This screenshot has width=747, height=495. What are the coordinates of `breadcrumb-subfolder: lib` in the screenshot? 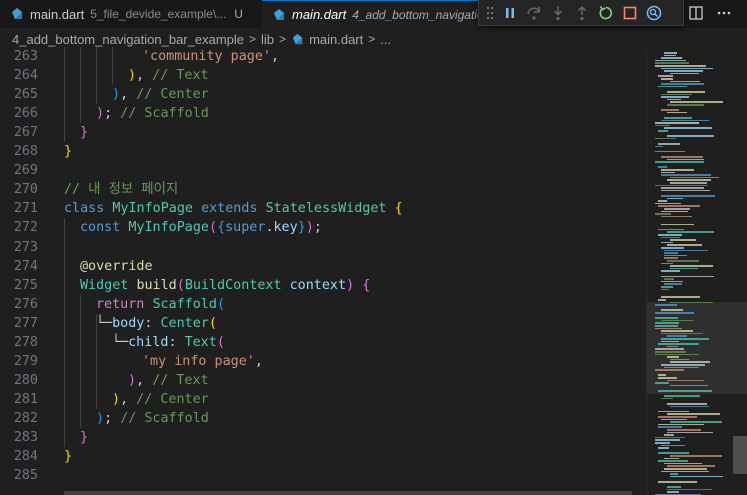 It's located at (267, 39).